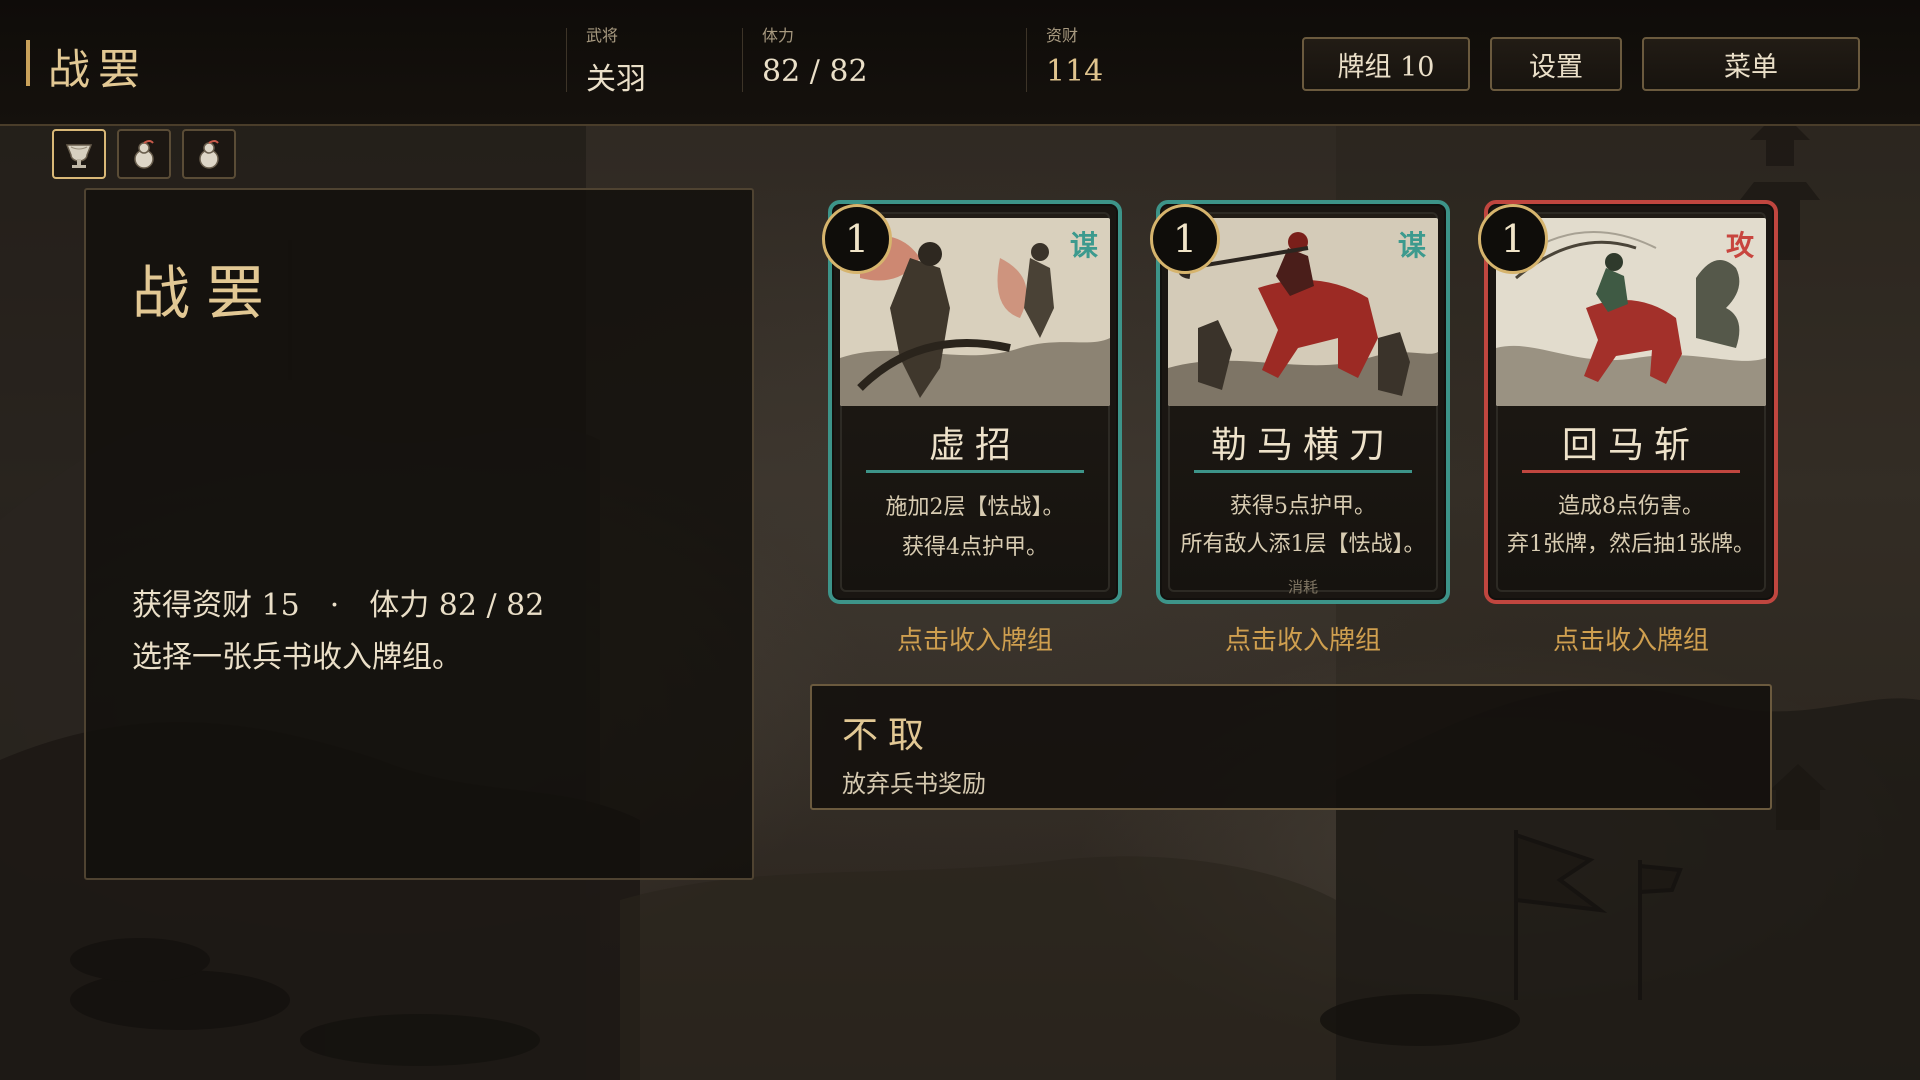 This screenshot has width=1920, height=1080. I want to click on stat-gold-value: 114, so click(1075, 71).